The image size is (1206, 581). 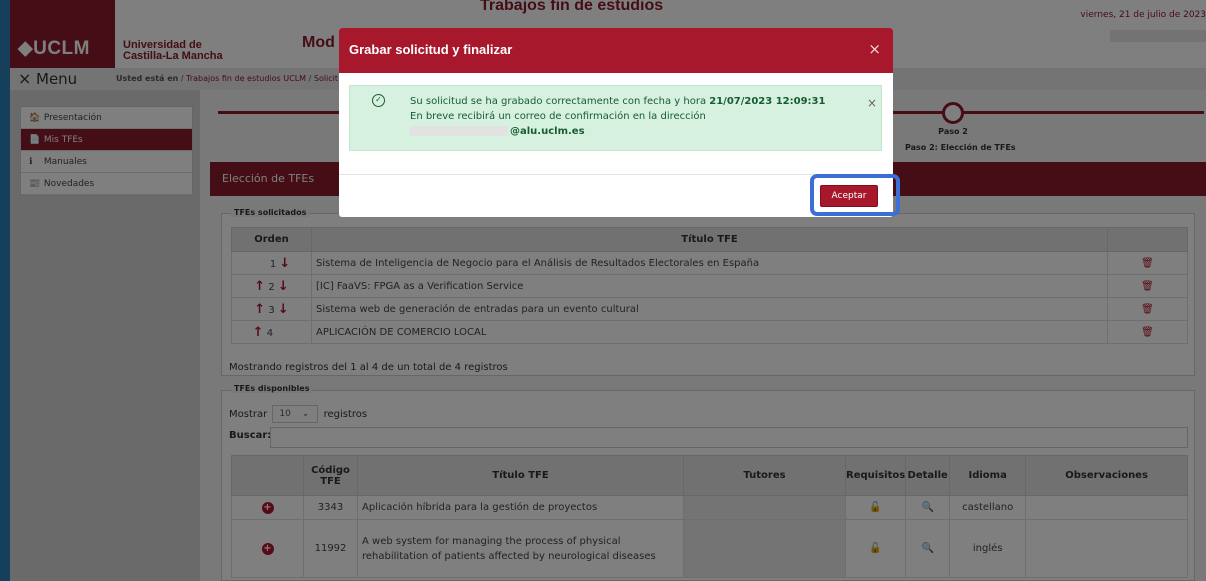 What do you see at coordinates (616, 50) in the screenshot?
I see `dialog-header: Grabar solicitud y finalizar ×` at bounding box center [616, 50].